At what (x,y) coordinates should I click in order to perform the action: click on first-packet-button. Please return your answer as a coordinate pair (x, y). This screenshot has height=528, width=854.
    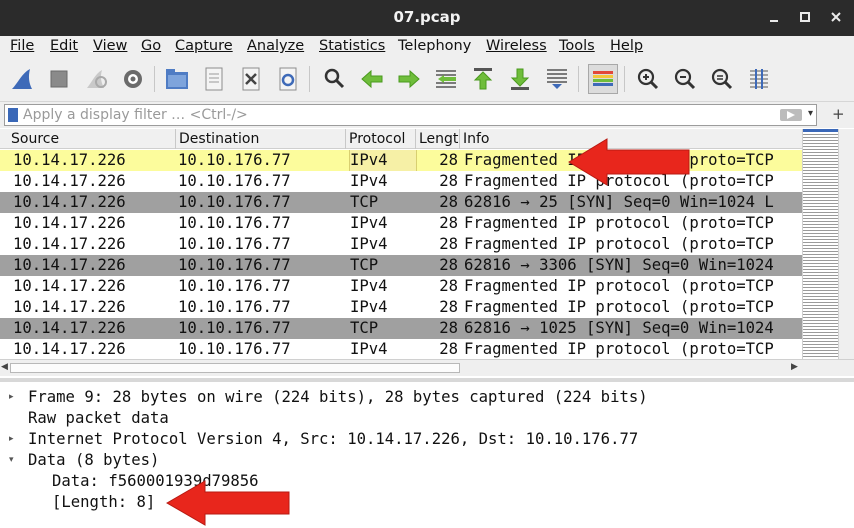
    Looking at the image, I should click on (483, 79).